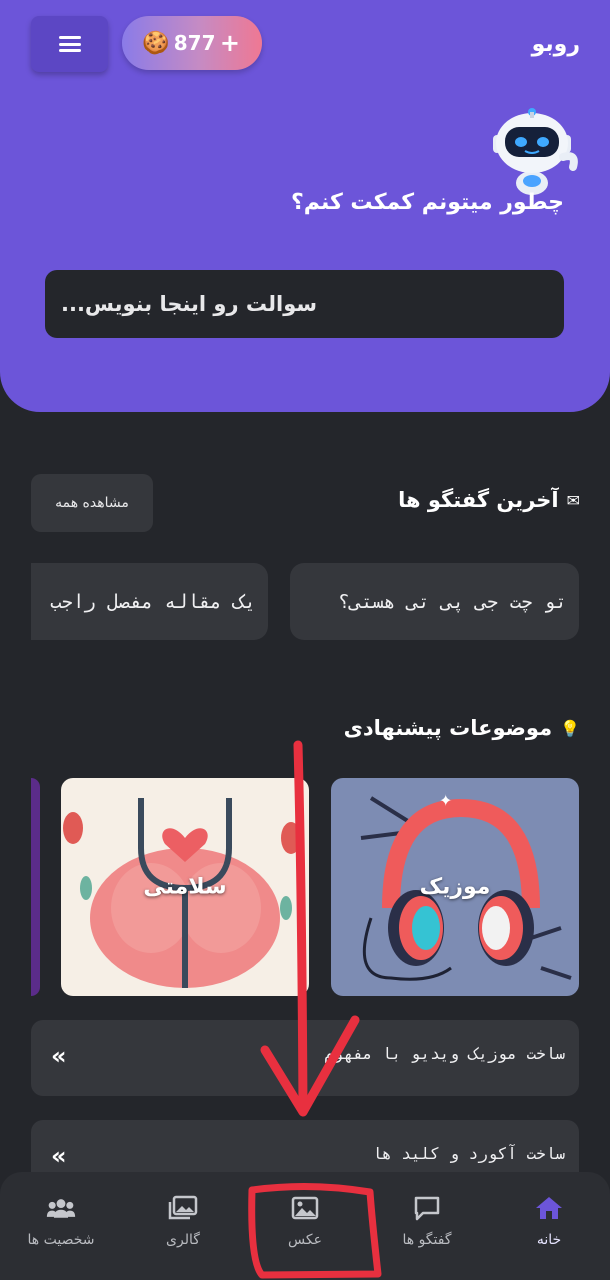  I want to click on topic-label-music: موزیک, so click(455, 887).